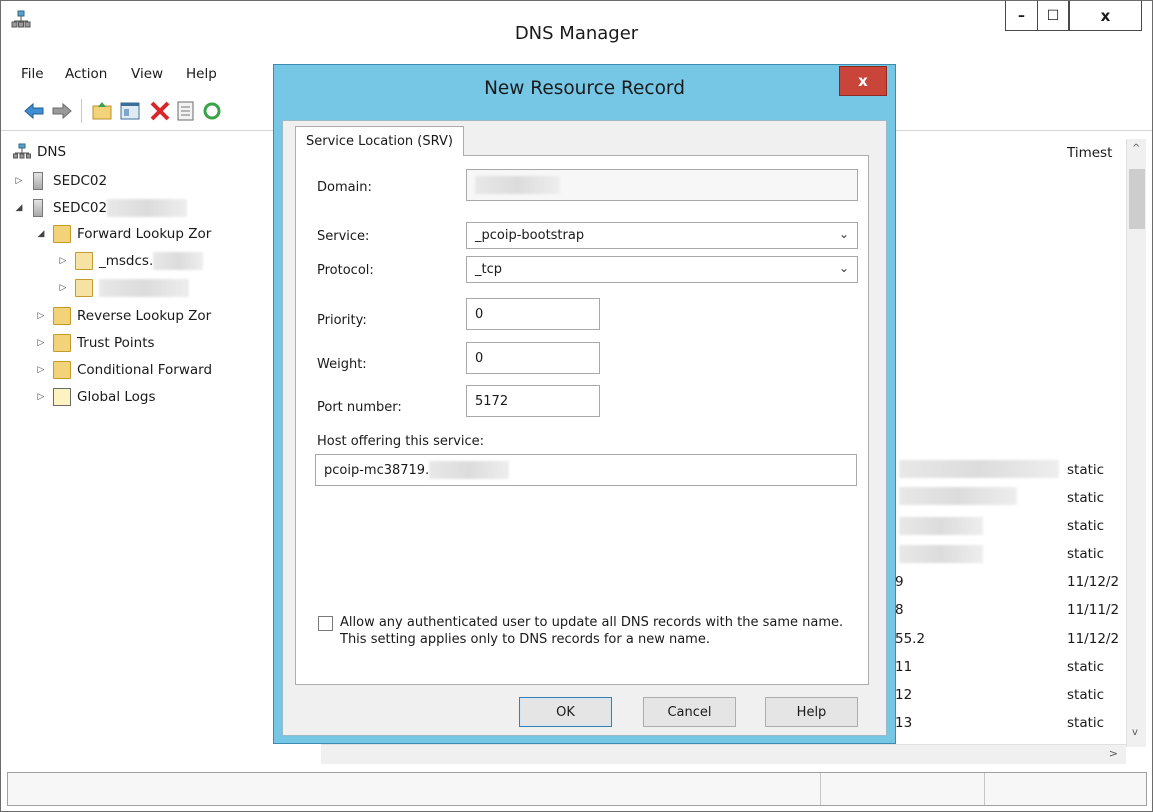 The height and width of the screenshot is (812, 1153). I want to click on scroll-up-icon: ^, so click(1136, 148).